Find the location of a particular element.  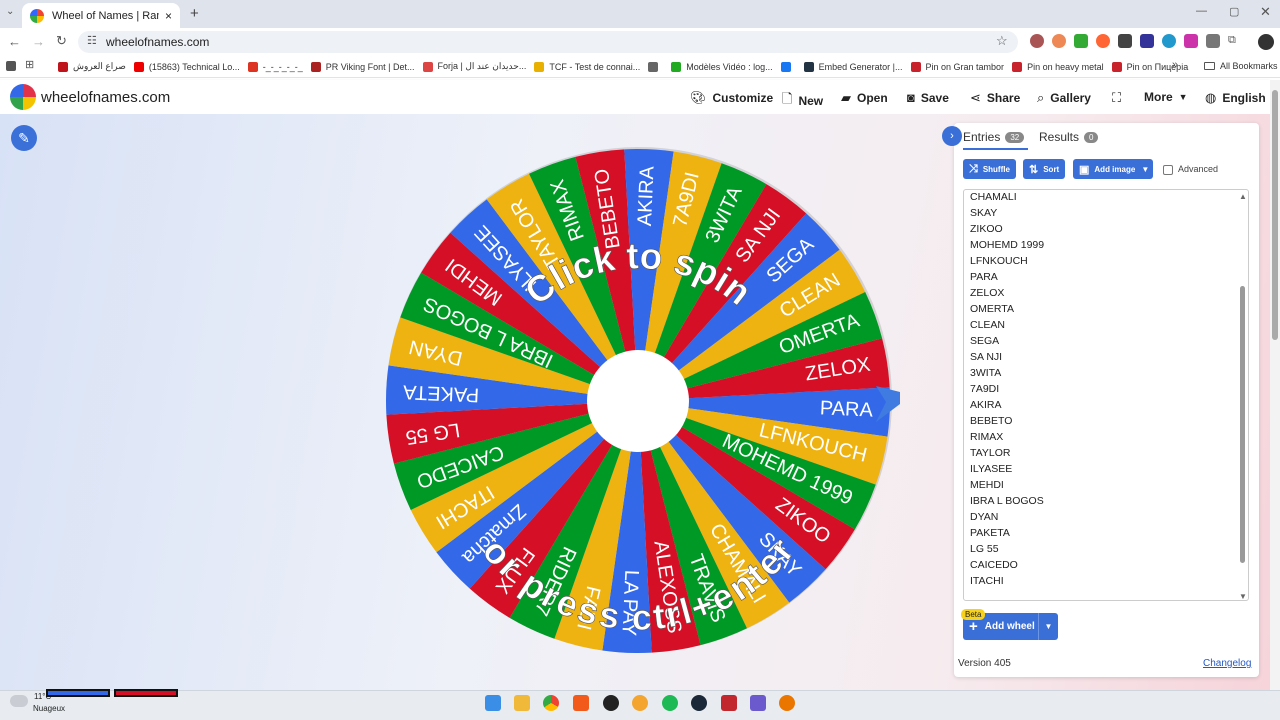

customize-button: 🎨︎ Customize is located at coordinates (731, 98).